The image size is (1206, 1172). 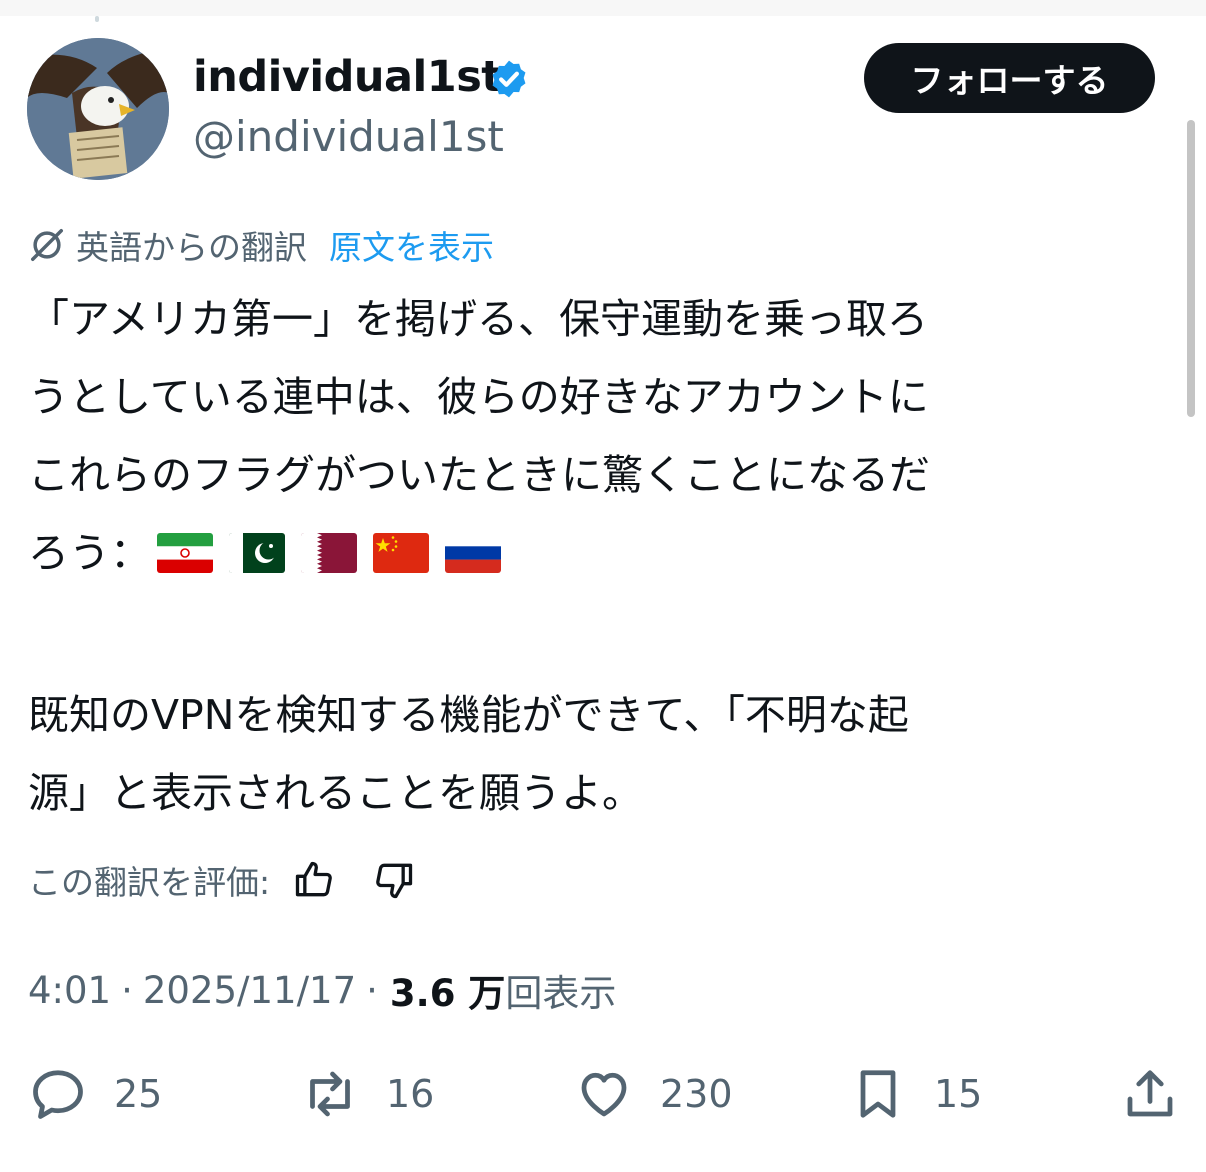 What do you see at coordinates (138, 1094) in the screenshot?
I see `reply-count: 25` at bounding box center [138, 1094].